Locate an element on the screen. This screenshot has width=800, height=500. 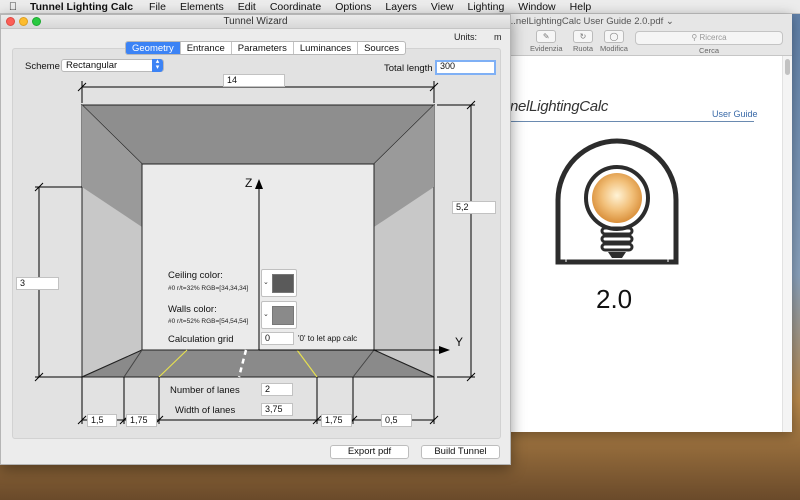
number-of-lanes-label: Number of lanes is located at coordinates (205, 390).